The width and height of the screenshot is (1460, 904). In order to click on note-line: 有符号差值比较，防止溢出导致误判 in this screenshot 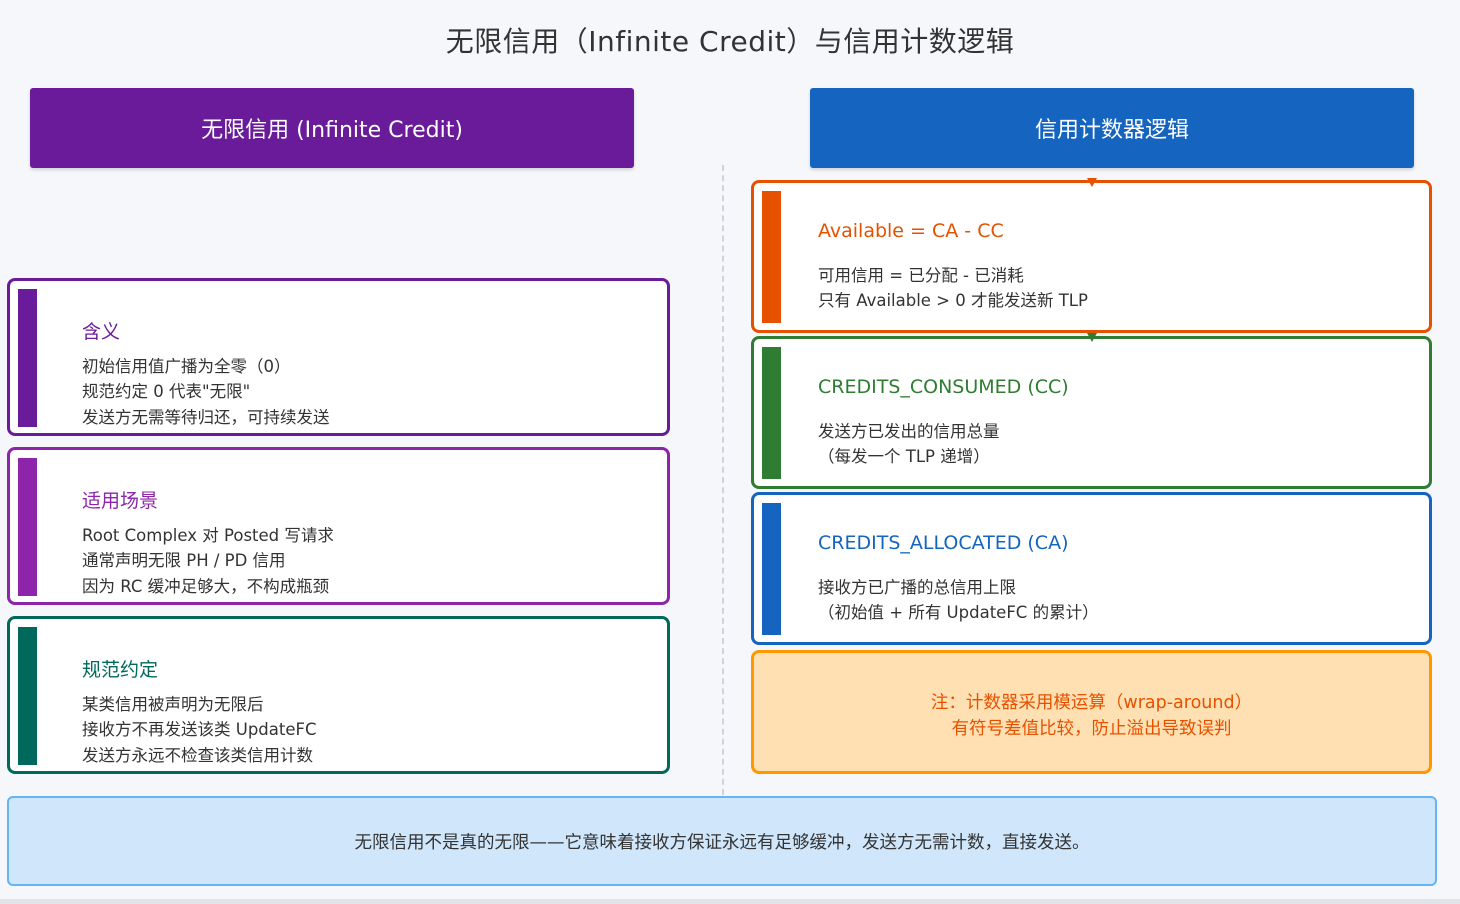, I will do `click(1091, 729)`.